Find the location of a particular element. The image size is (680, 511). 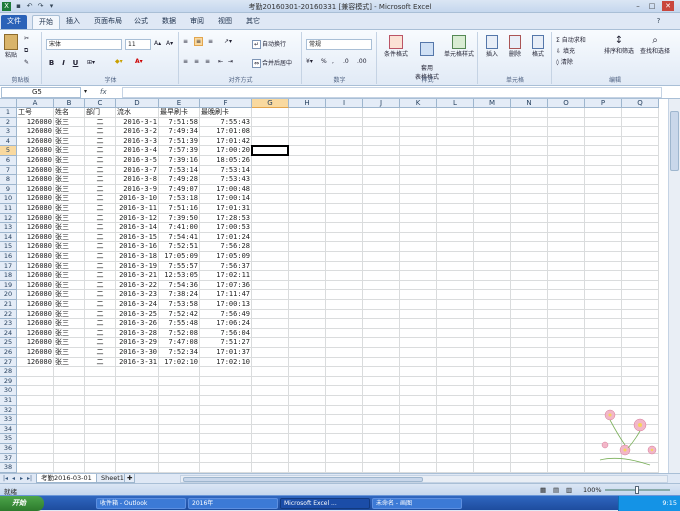

cell-c10: 二 is located at coordinates (100, 199).